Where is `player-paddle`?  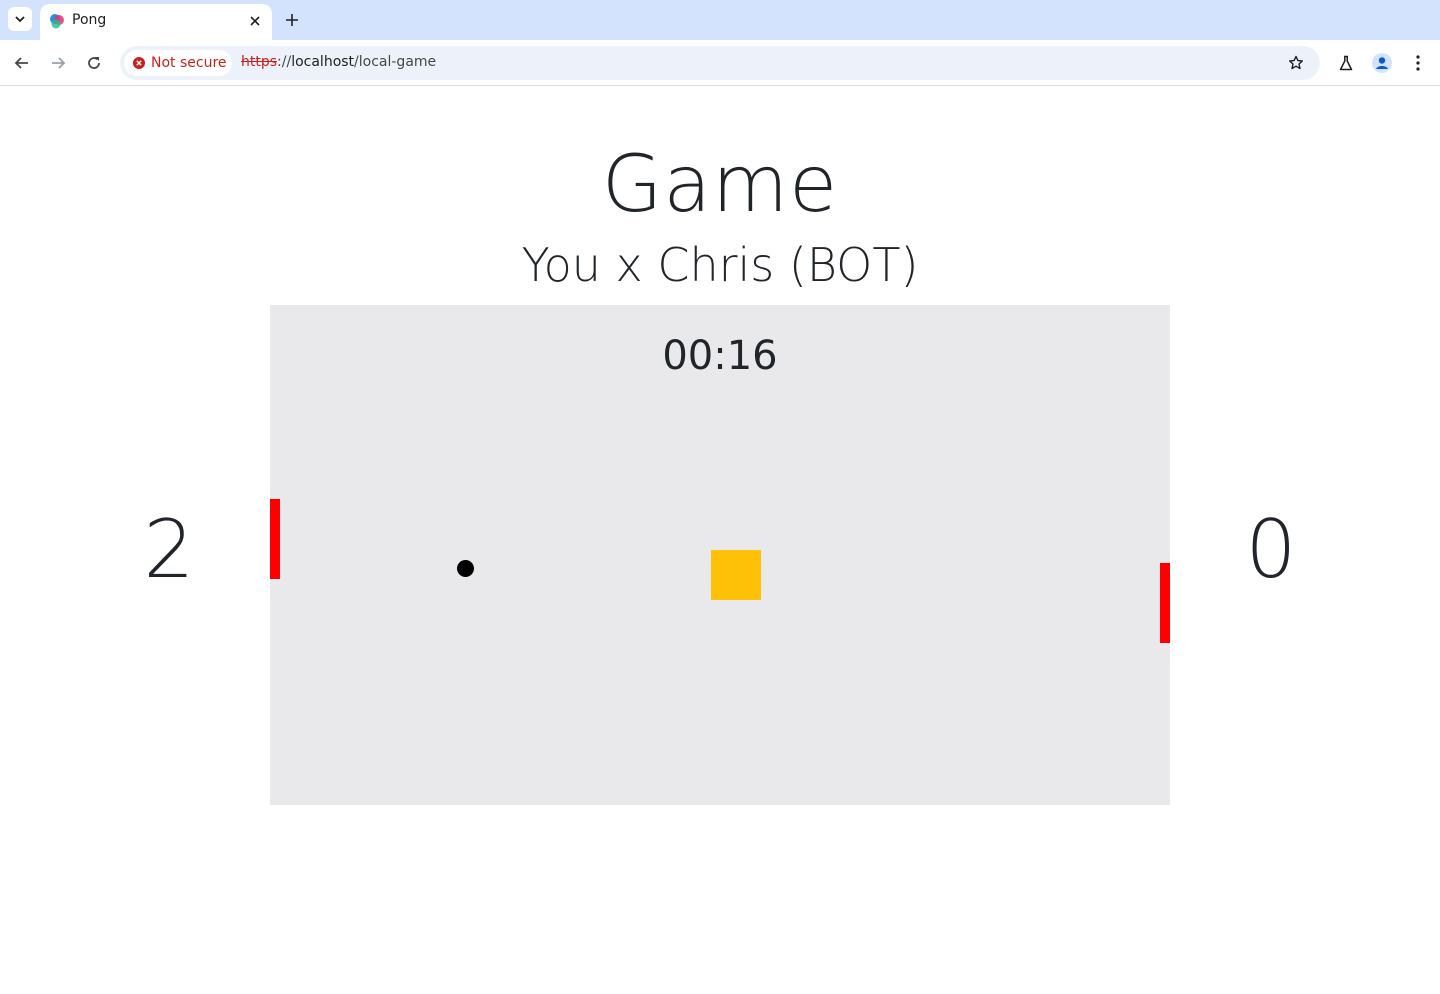 player-paddle is located at coordinates (275, 539).